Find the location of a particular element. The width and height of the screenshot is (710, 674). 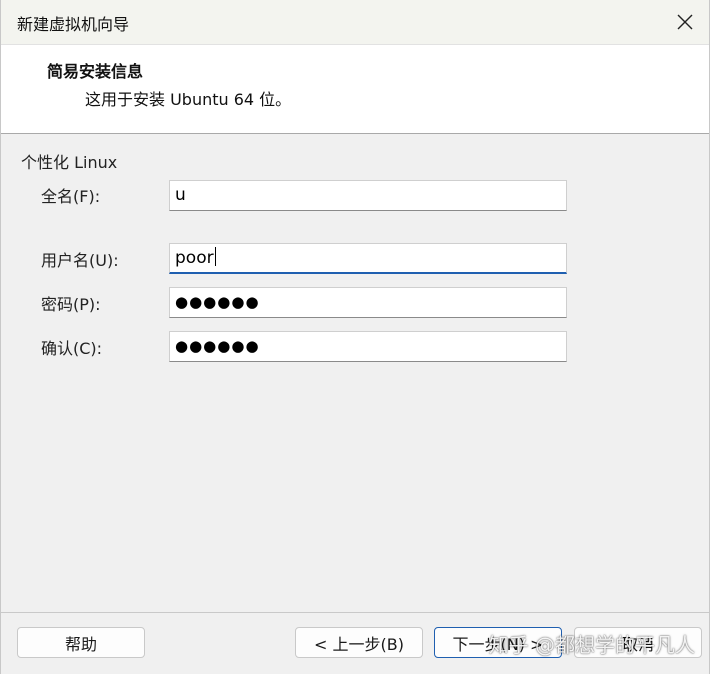

back-button: < 上一步(B) is located at coordinates (359, 642).